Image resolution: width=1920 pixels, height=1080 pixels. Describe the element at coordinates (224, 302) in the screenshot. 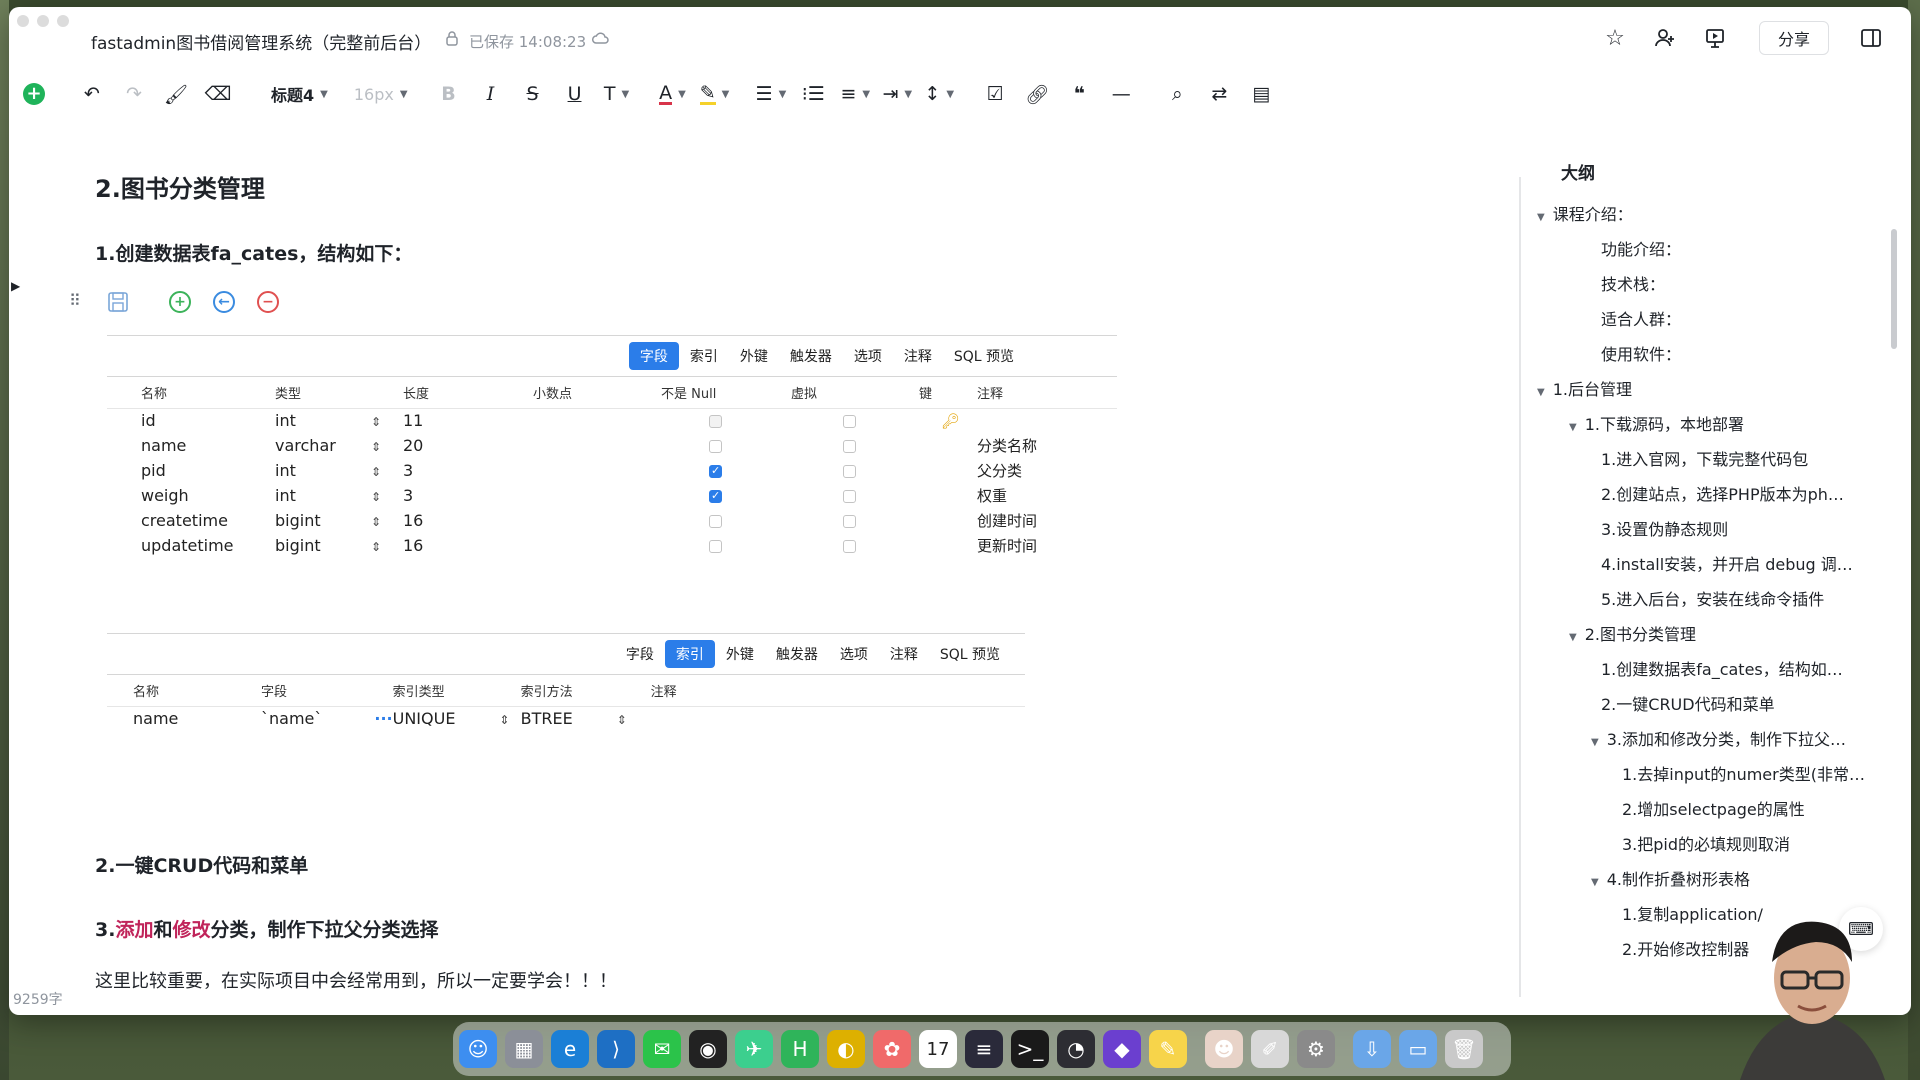

I see `insert-row-icon: ←` at that location.